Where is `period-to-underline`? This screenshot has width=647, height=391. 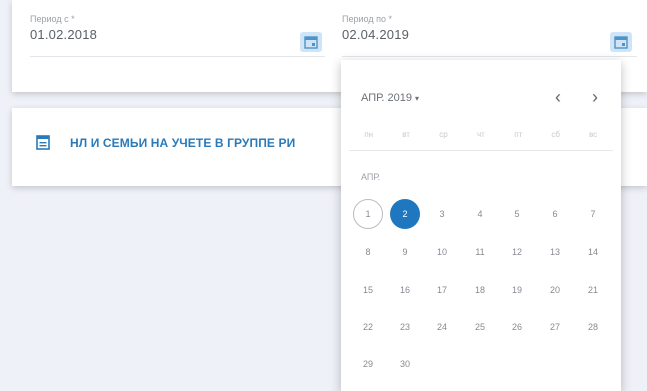
period-to-underline is located at coordinates (489, 56).